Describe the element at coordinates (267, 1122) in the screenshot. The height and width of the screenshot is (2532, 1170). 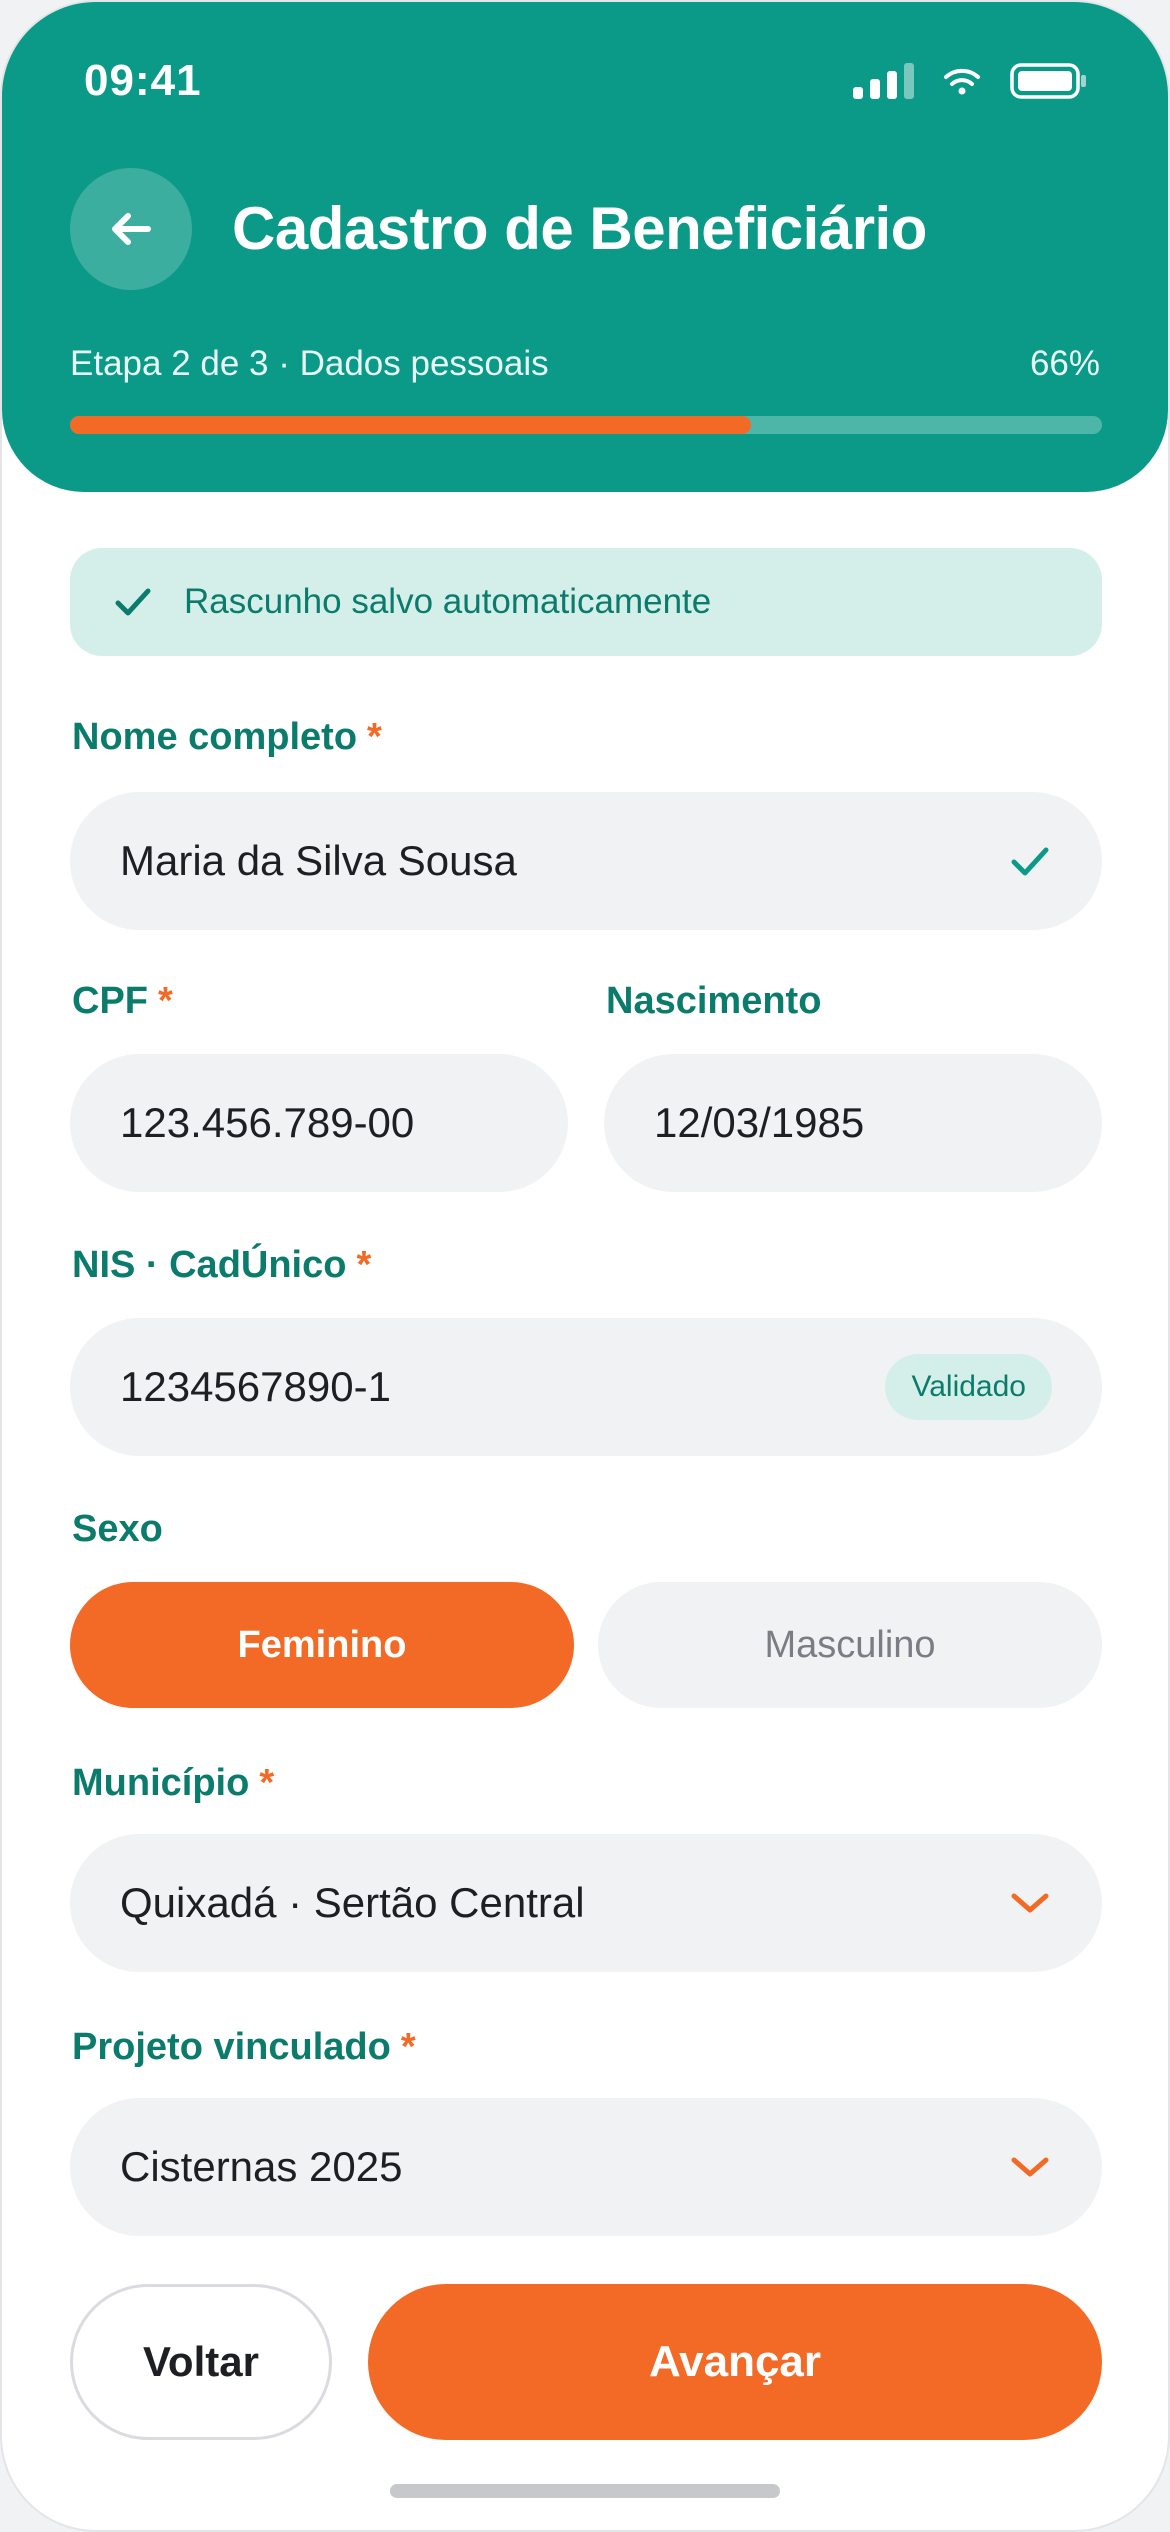
I see `cpf-value: 123.456.789-00` at that location.